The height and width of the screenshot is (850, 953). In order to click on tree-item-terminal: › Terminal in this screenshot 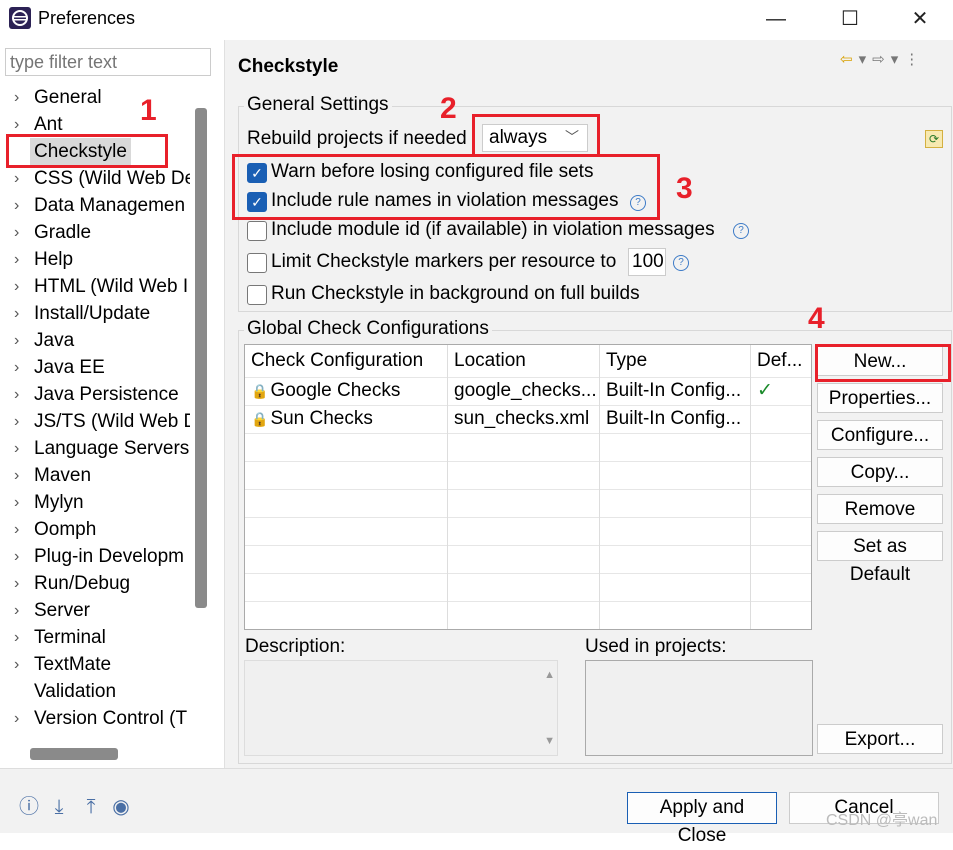, I will do `click(100, 637)`.